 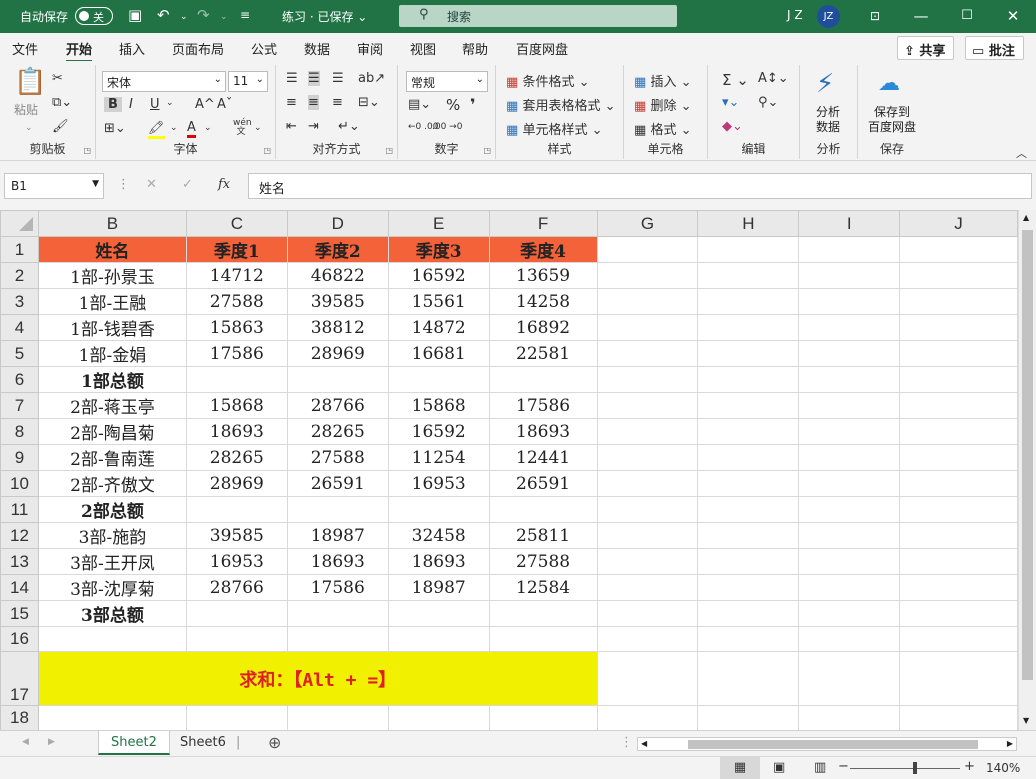 What do you see at coordinates (827, 744) in the screenshot?
I see `horizontal-scrollbar: ◀ ▶` at bounding box center [827, 744].